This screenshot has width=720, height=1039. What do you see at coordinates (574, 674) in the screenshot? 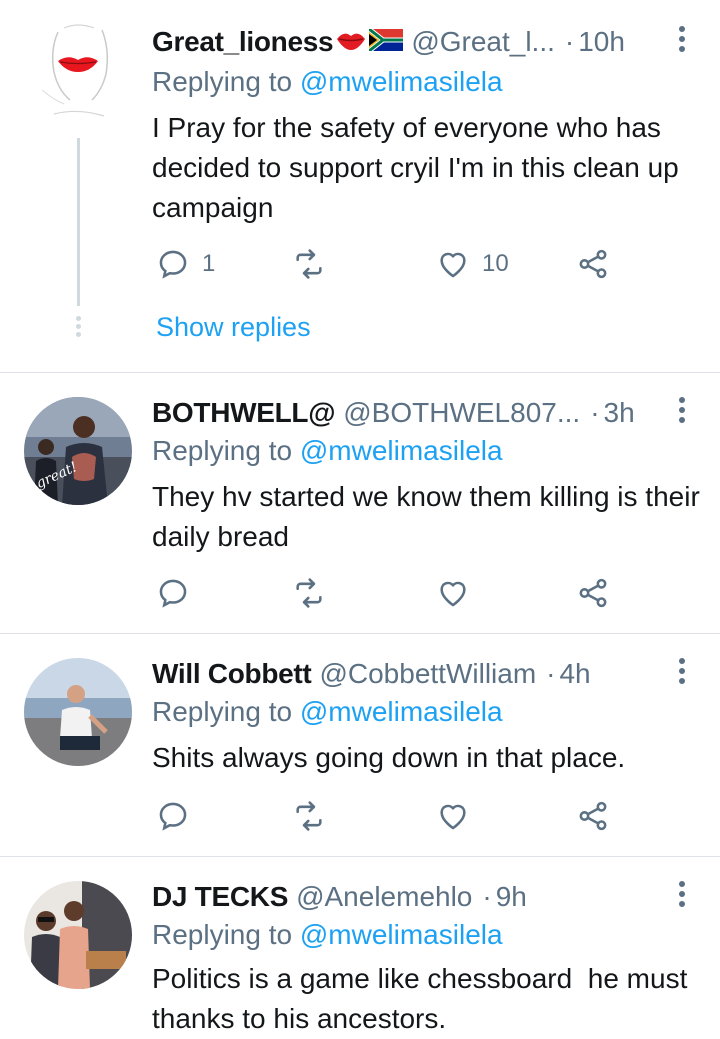
I see `timestamp: 4h` at bounding box center [574, 674].